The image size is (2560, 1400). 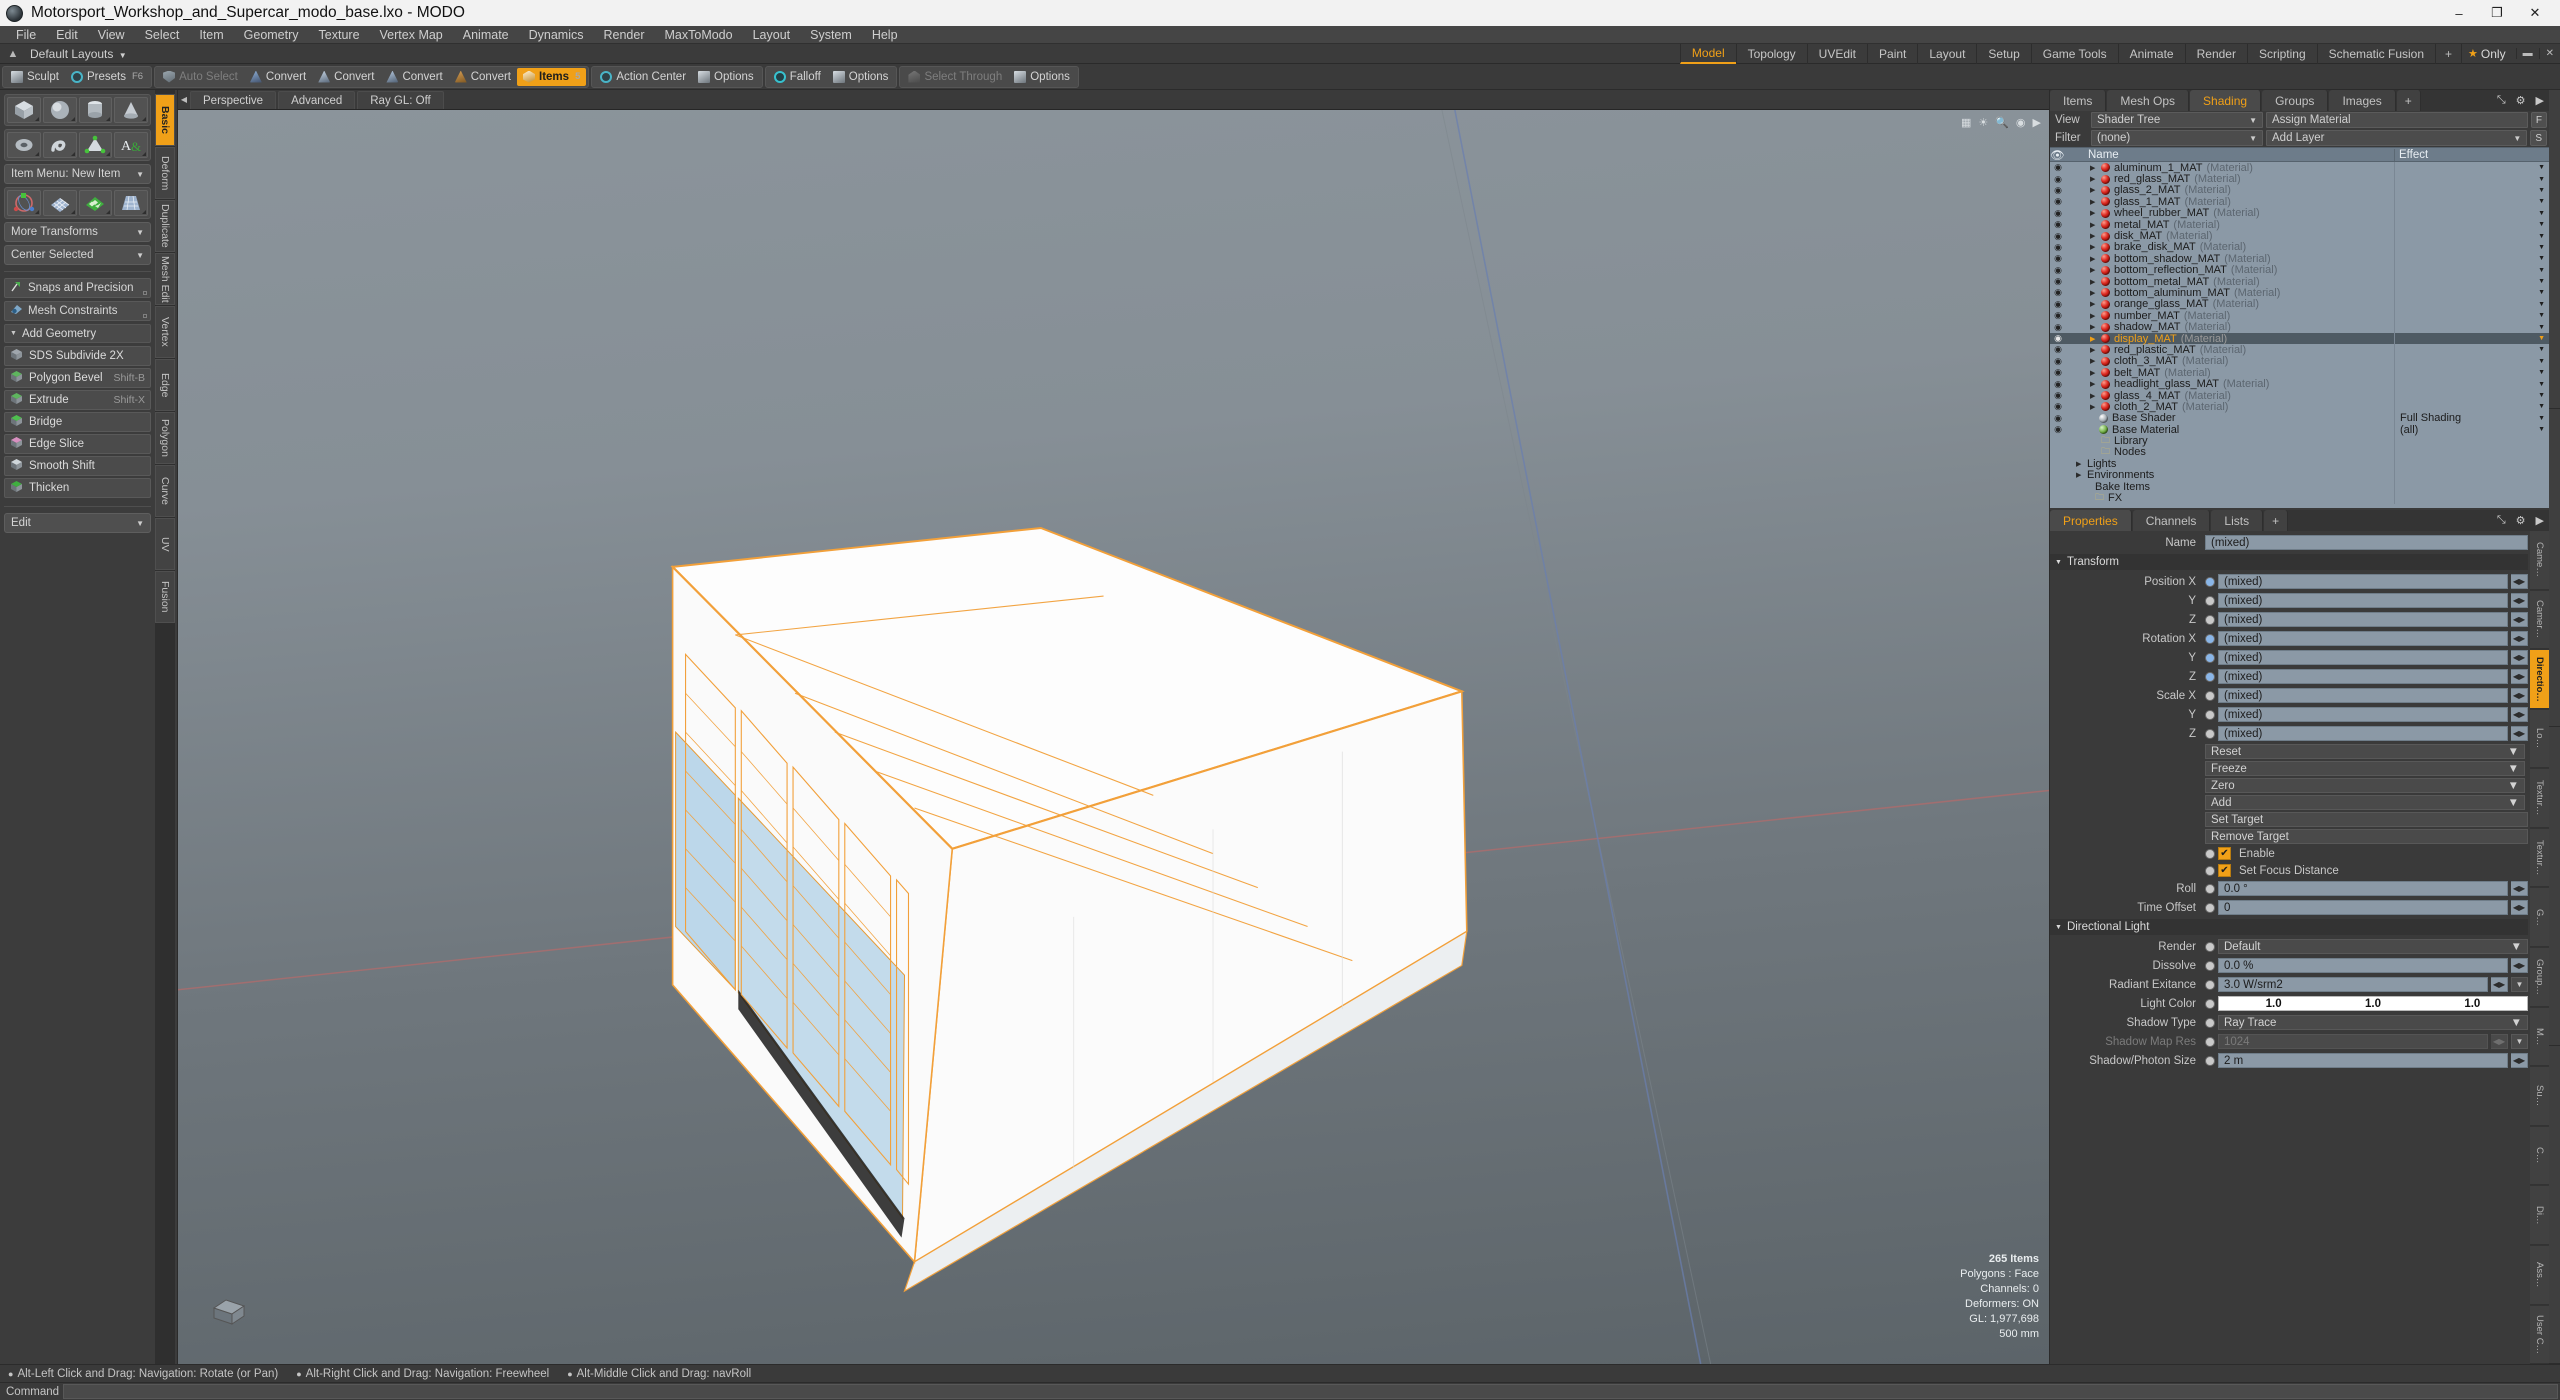 I want to click on left-tab-edge: Edge, so click(x=165, y=385).